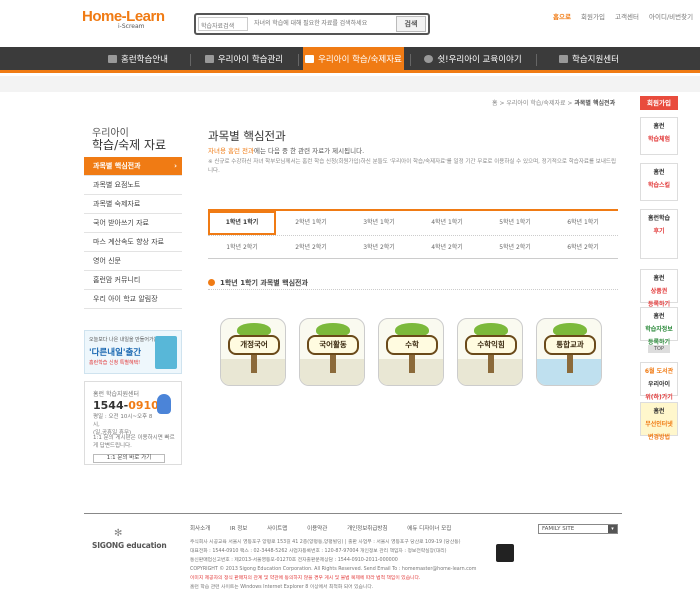 The image size is (700, 596). I want to click on quick-line2: 무선인터넷, so click(659, 424).